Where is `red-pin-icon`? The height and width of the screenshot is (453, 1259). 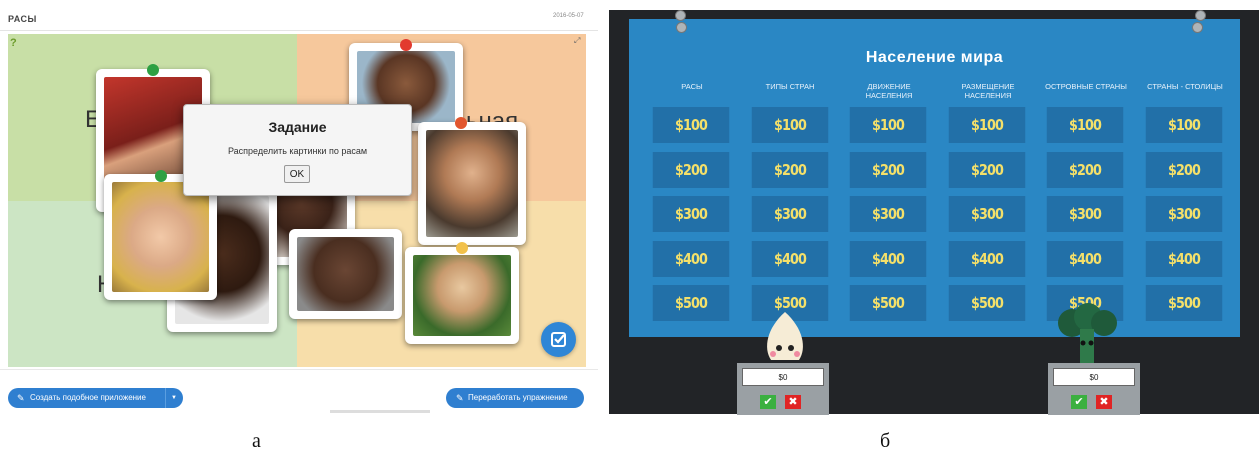 red-pin-icon is located at coordinates (406, 45).